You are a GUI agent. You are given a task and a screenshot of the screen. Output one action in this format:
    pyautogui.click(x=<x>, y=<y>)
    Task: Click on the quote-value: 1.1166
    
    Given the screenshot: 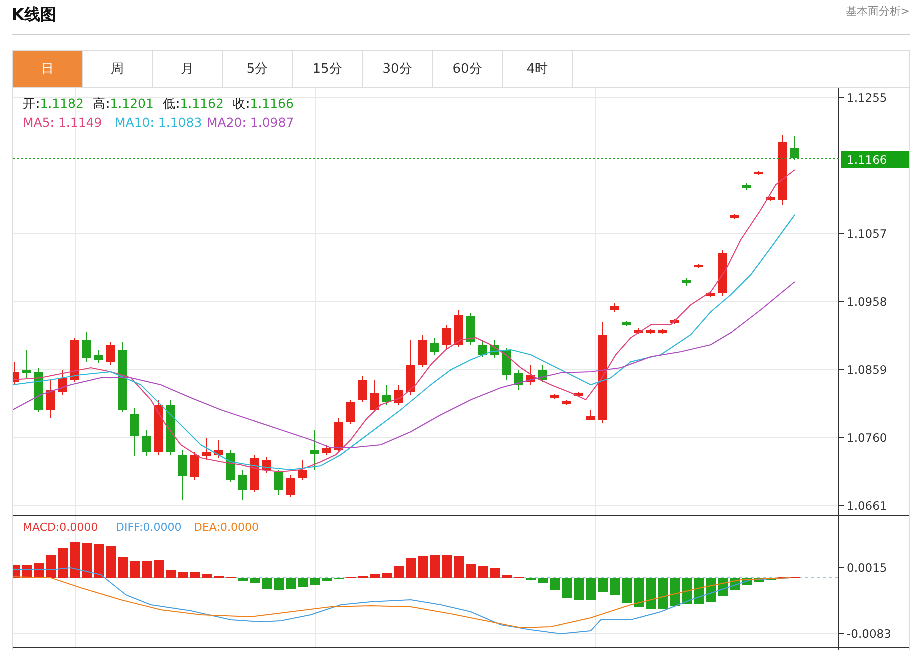 What is the action you would take?
    pyautogui.click(x=272, y=103)
    